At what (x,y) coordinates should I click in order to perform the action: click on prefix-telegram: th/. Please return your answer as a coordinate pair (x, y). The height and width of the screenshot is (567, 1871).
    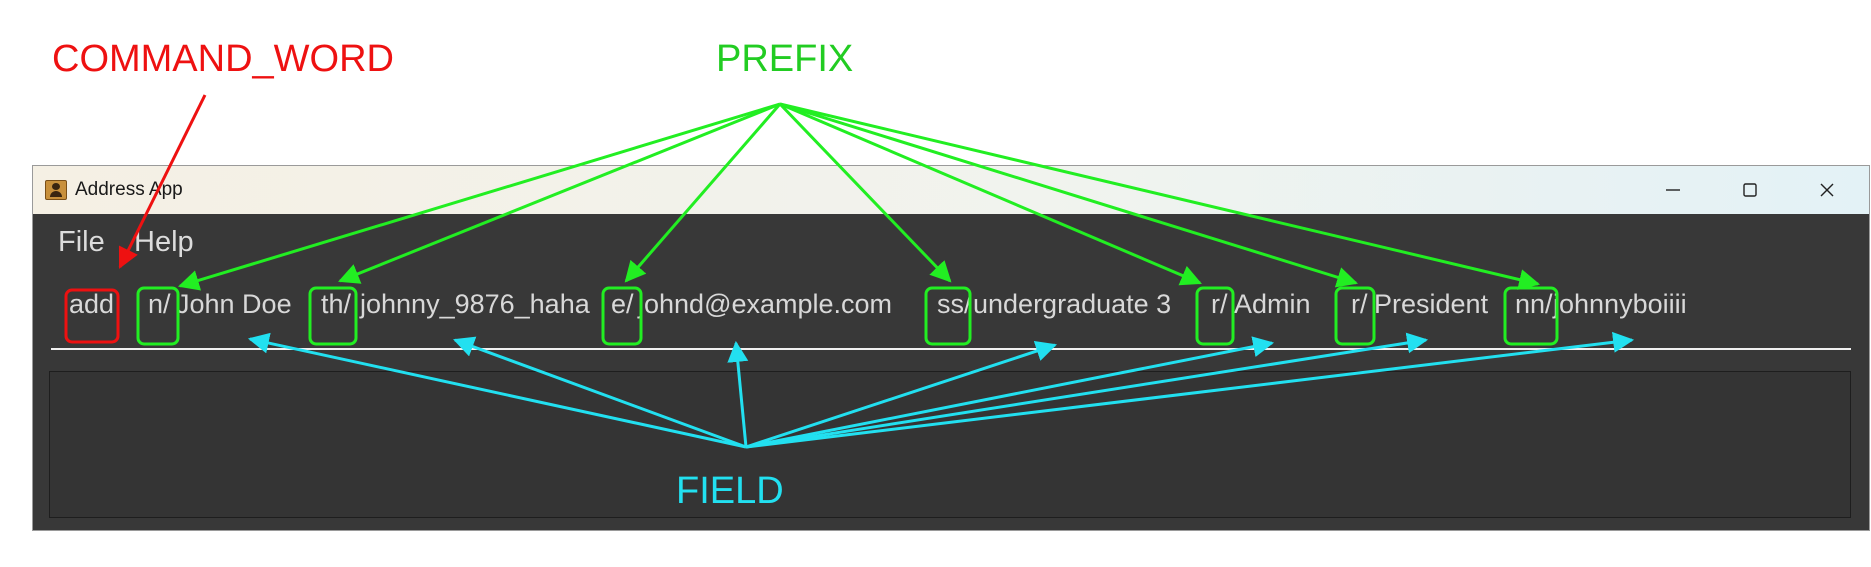
    Looking at the image, I should click on (336, 304).